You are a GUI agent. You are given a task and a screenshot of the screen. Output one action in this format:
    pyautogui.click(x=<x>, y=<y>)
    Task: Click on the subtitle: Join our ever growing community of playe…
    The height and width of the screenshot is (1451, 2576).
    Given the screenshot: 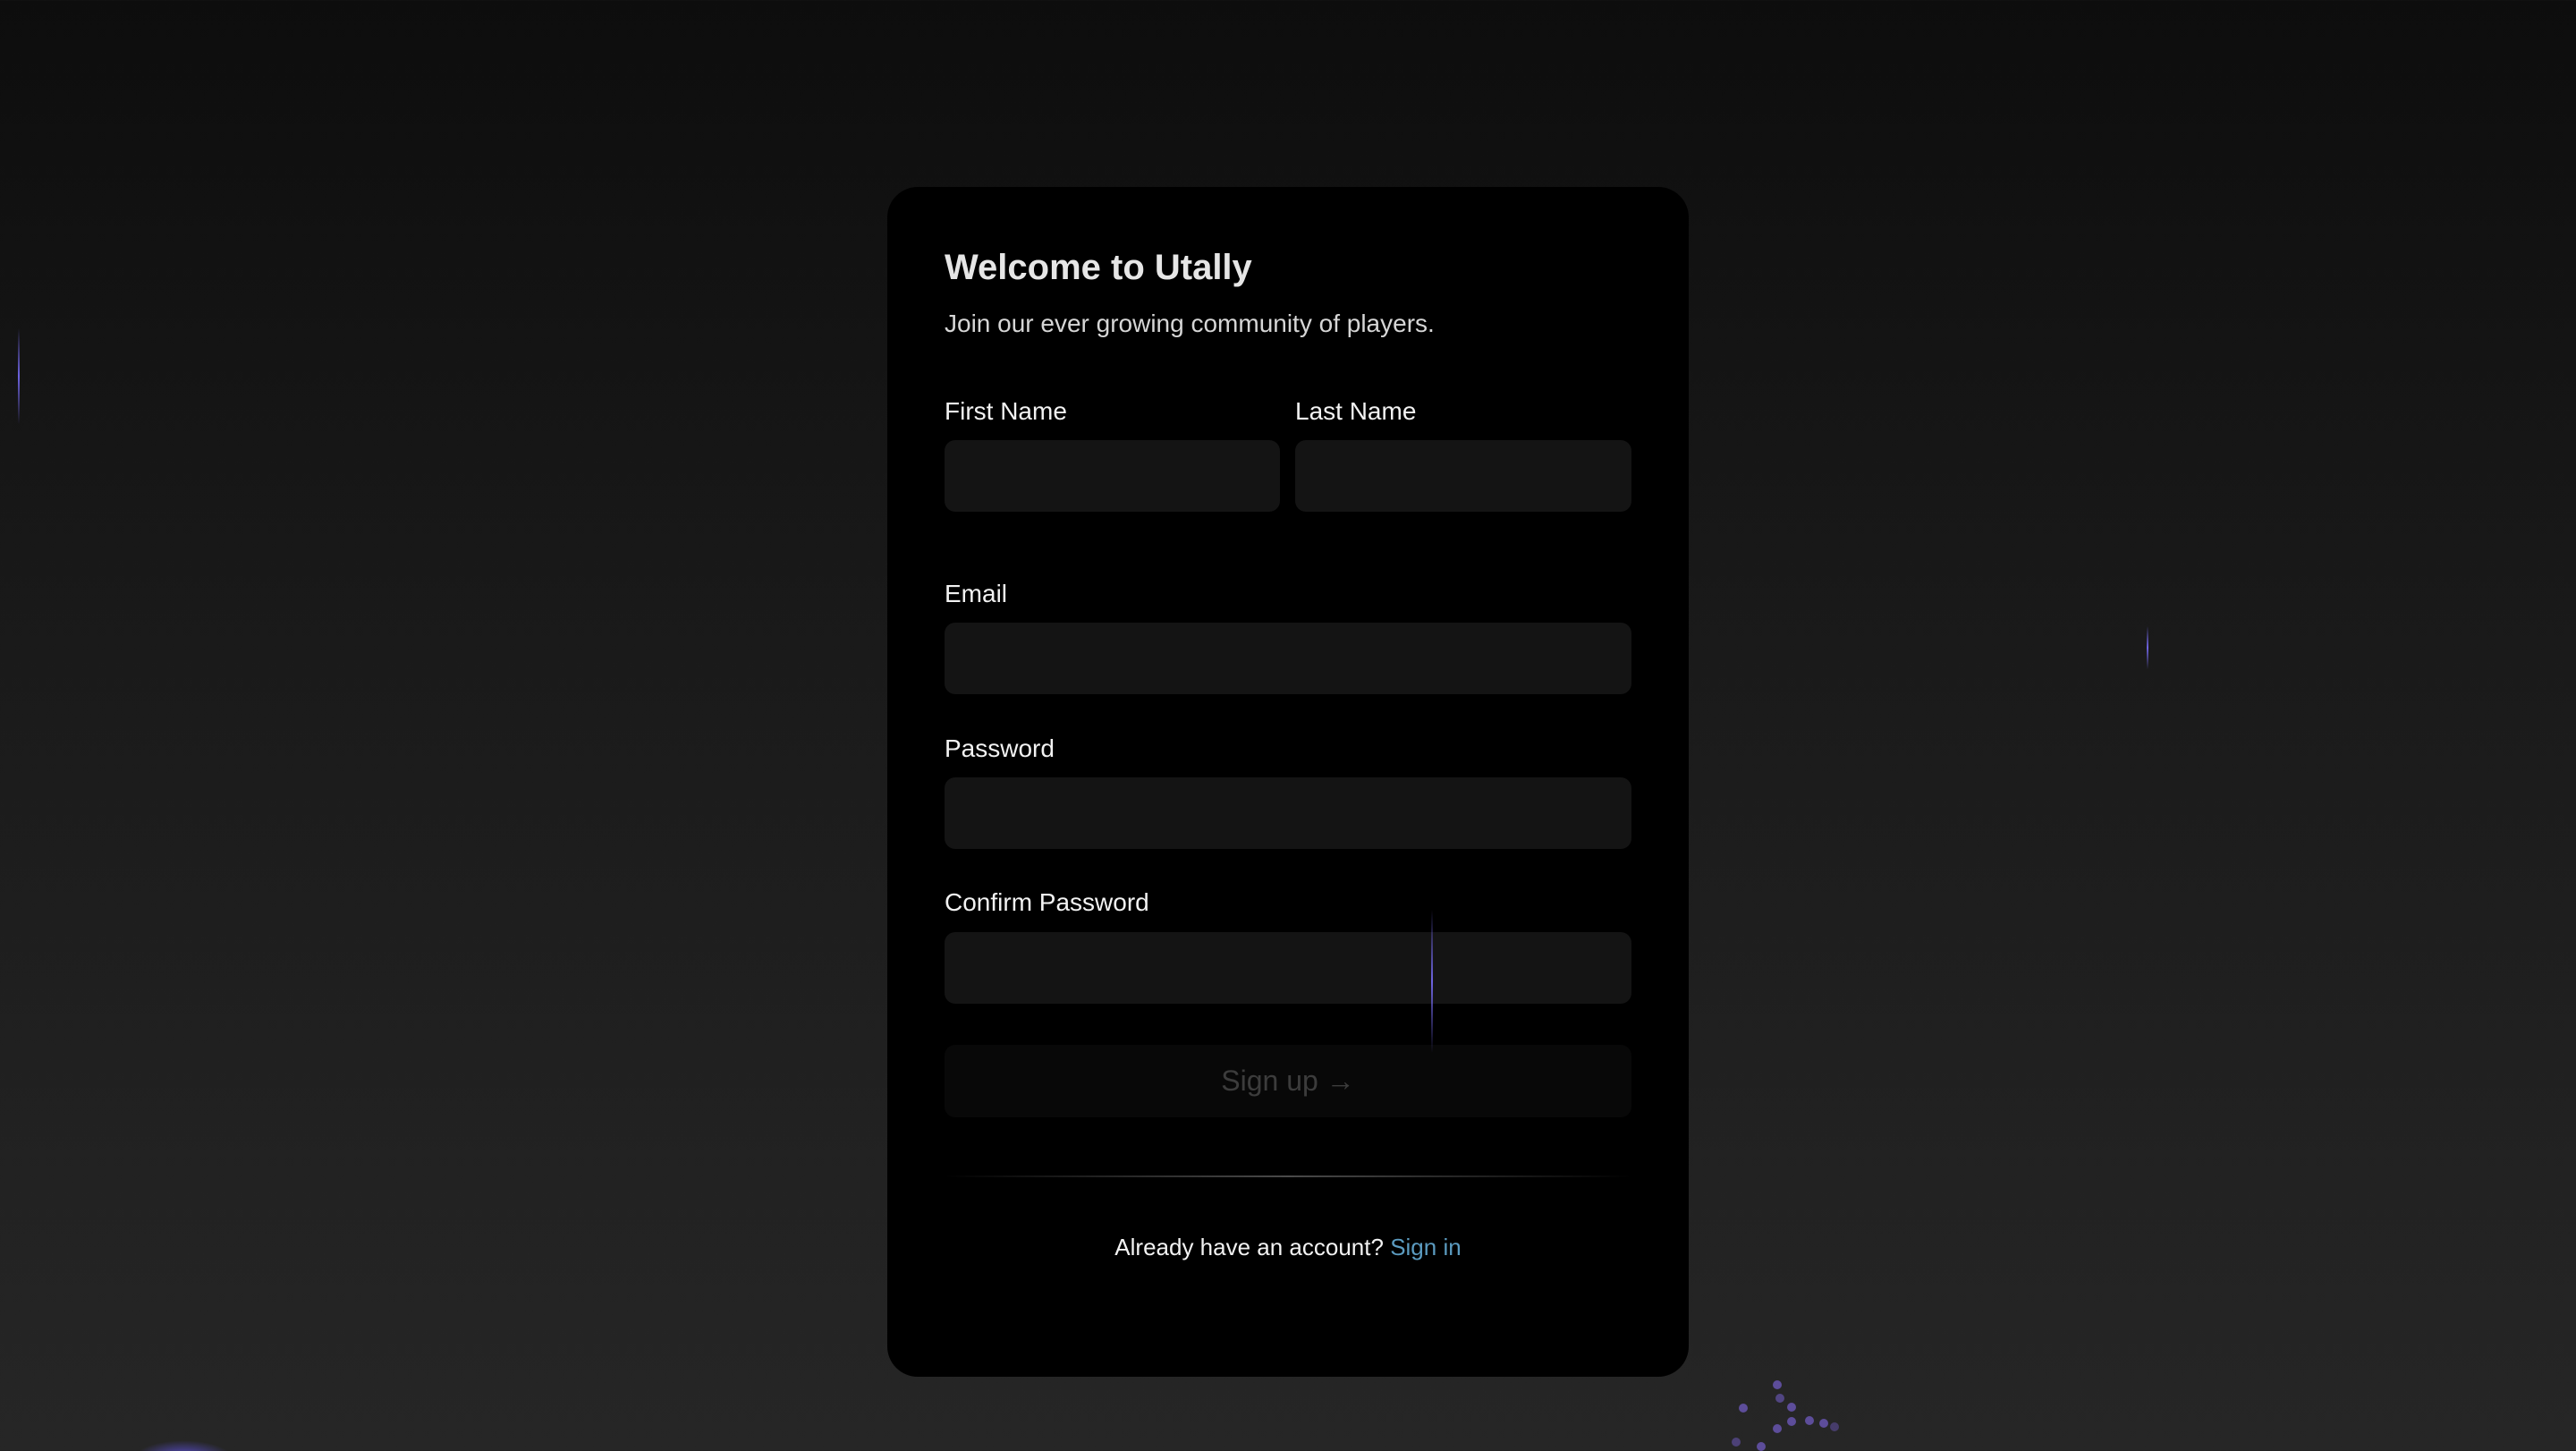 What is the action you would take?
    pyautogui.click(x=1190, y=323)
    